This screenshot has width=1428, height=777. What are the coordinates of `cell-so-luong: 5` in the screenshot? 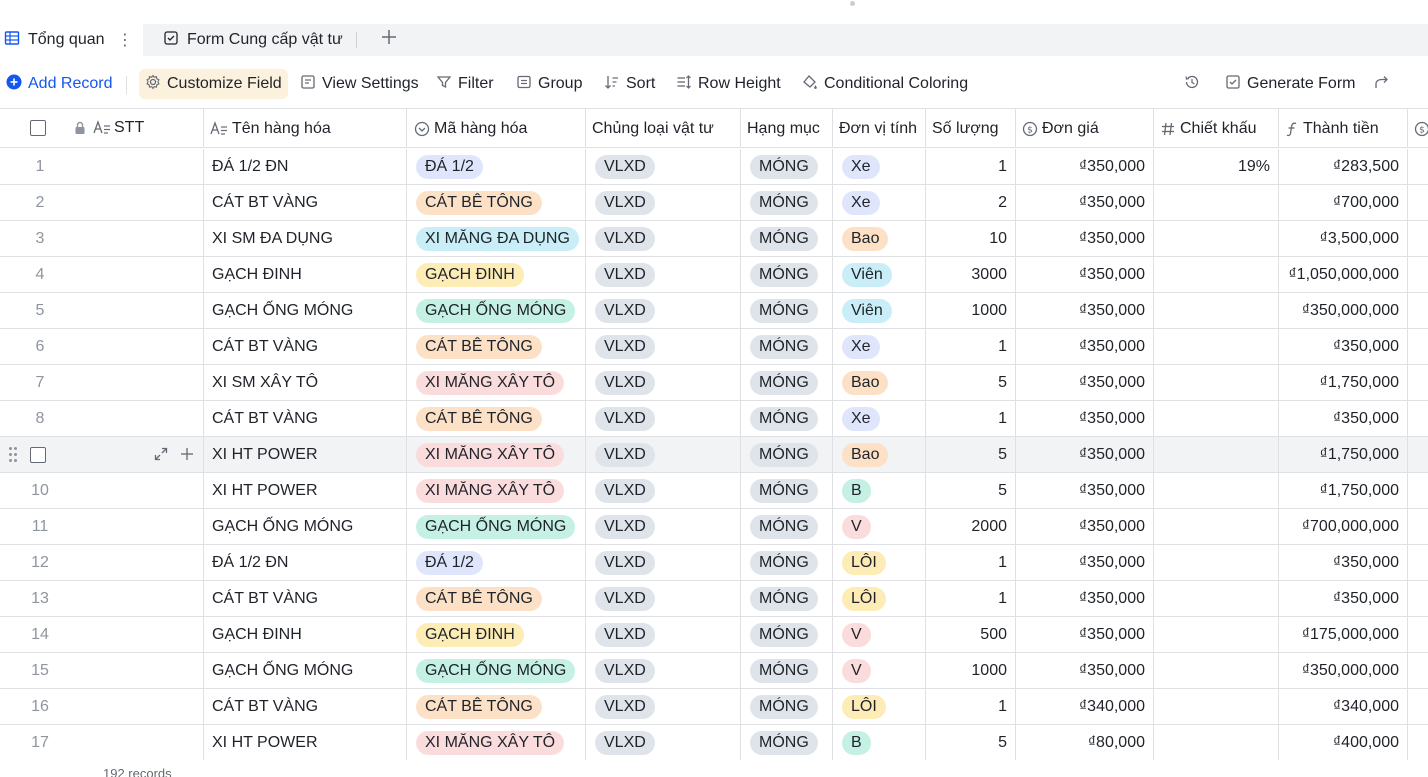 It's located at (971, 490).